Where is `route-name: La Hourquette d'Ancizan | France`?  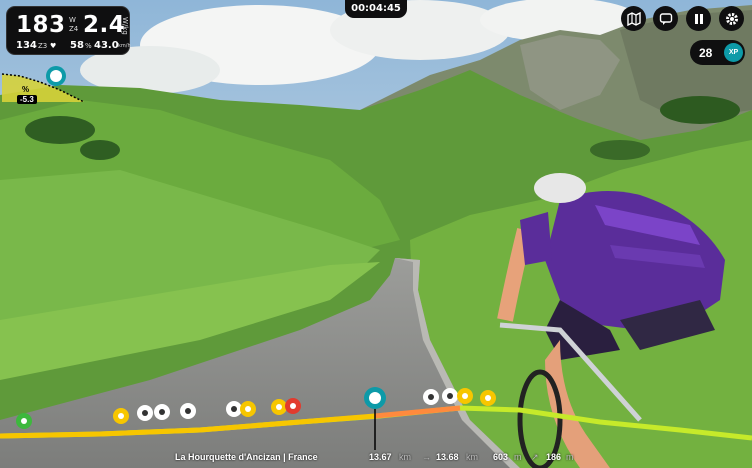 route-name: La Hourquette d'Ancizan | France is located at coordinates (246, 457).